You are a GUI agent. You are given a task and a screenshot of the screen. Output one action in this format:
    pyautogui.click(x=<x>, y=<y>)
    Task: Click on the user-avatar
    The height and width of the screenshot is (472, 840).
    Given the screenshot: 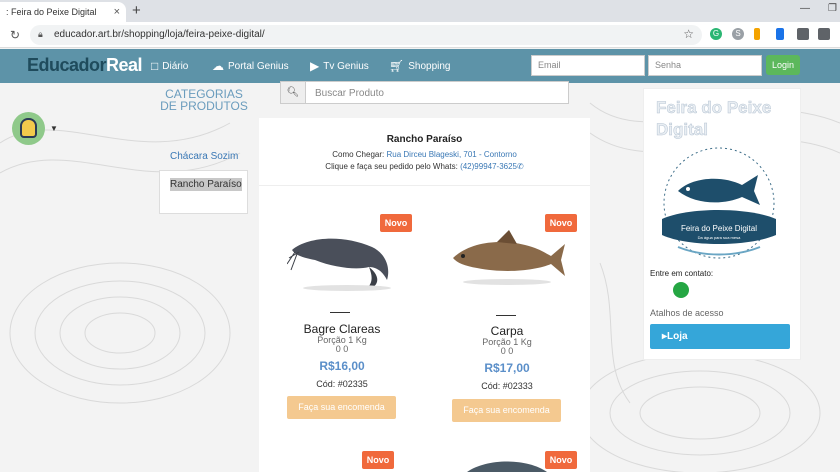 What is the action you would take?
    pyautogui.click(x=28, y=128)
    